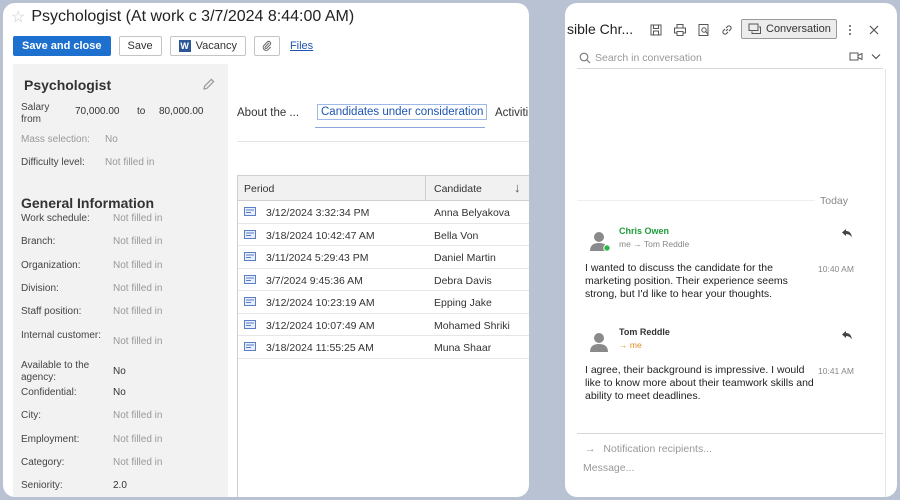 The width and height of the screenshot is (900, 500). I want to click on column-separator, so click(425, 188).